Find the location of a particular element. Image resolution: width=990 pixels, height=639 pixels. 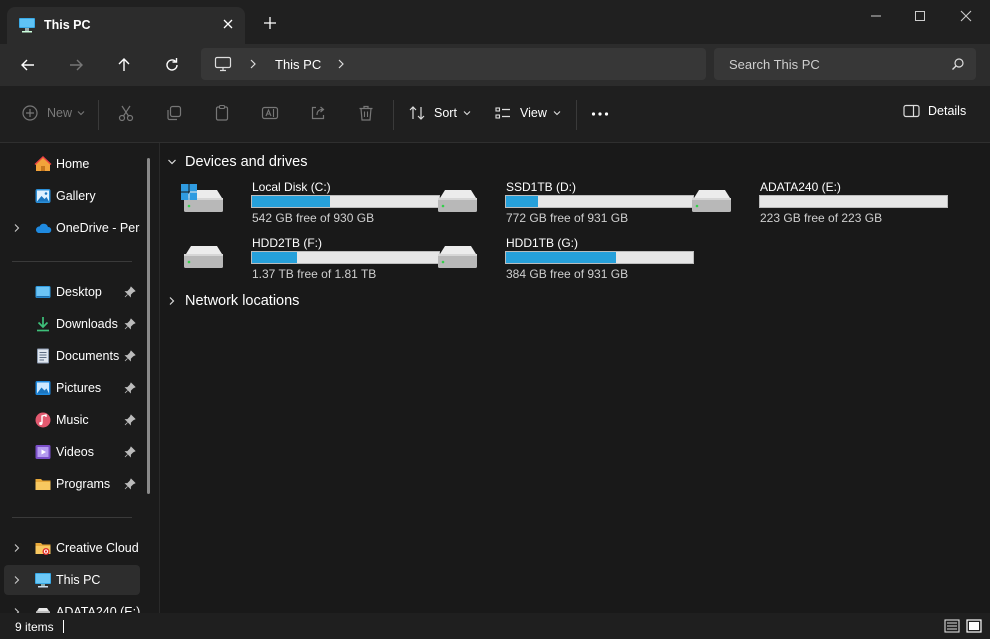

sidebar-item-label: This PC is located at coordinates (78, 580).